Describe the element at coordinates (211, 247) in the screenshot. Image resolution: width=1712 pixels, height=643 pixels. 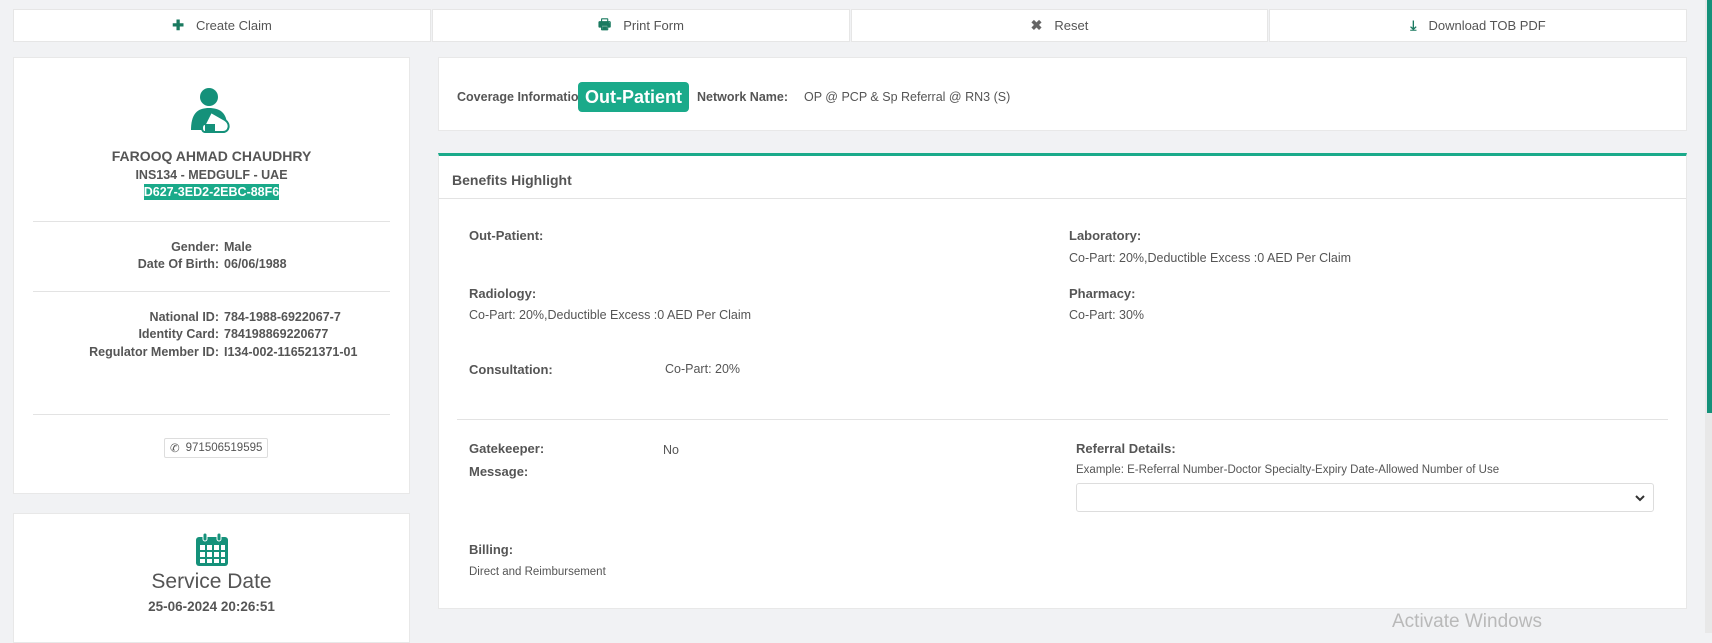
I see `gender-row: Gender: Male` at that location.